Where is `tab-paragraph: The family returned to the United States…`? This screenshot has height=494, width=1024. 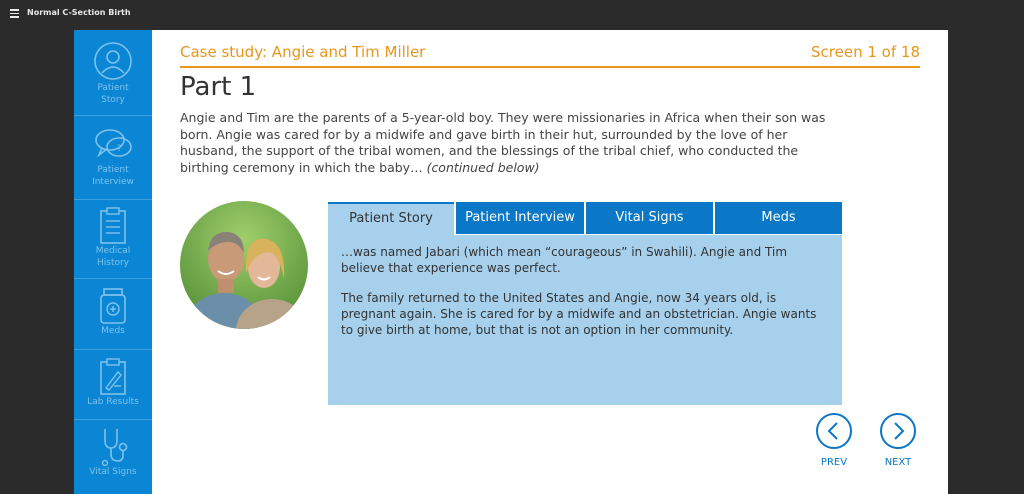
tab-paragraph: The family returned to the United States… is located at coordinates (579, 314).